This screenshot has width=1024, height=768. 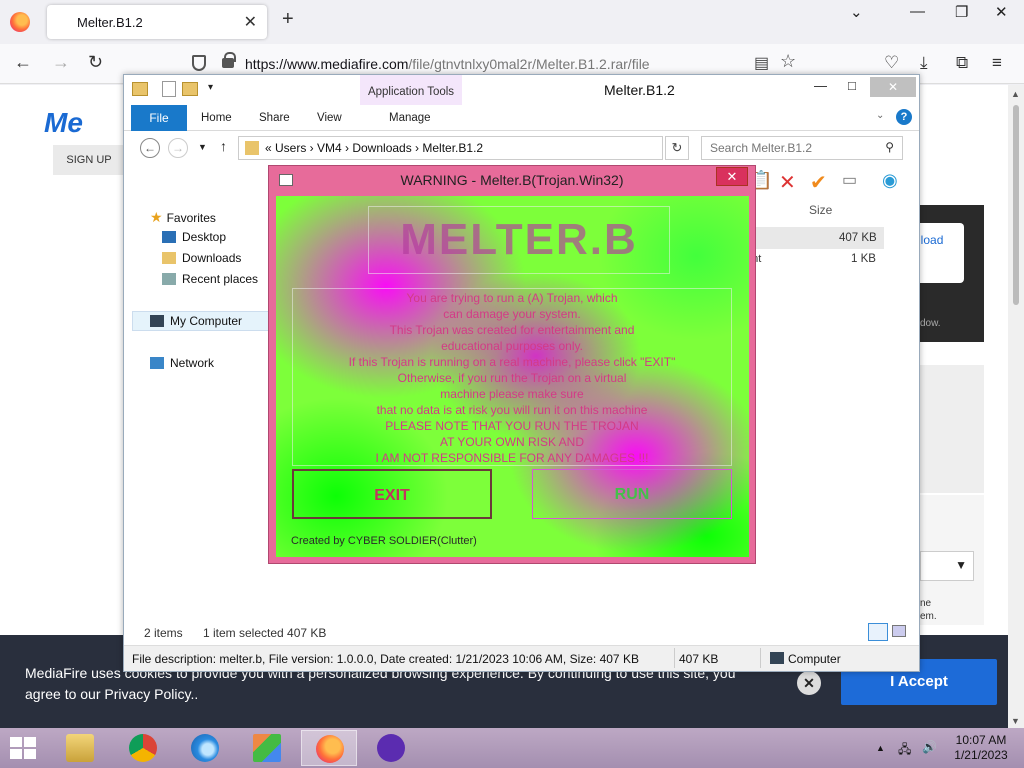 What do you see at coordinates (981, 748) in the screenshot?
I see `clock: 10:07 AM 1/21/2023` at bounding box center [981, 748].